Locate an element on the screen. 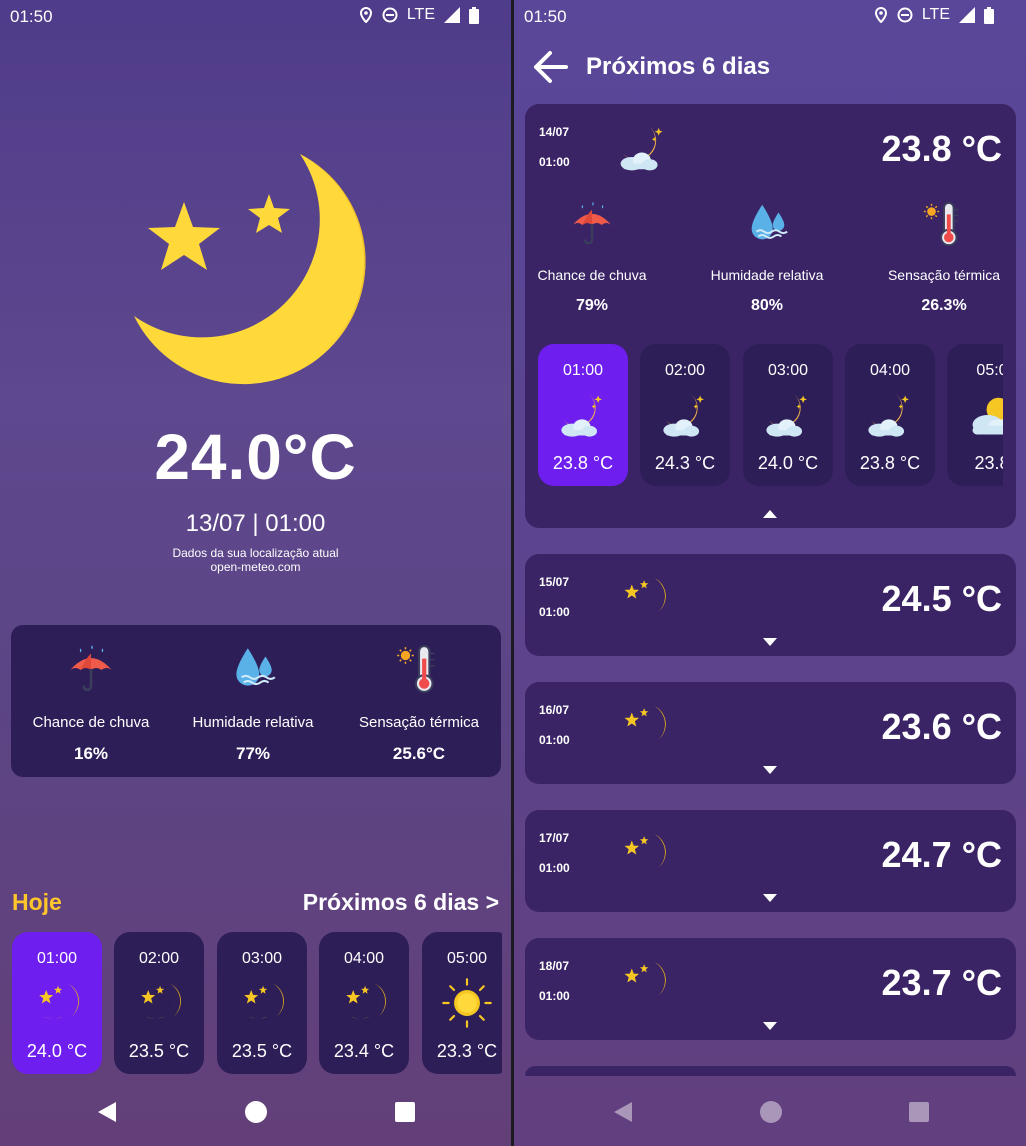 The height and width of the screenshot is (1146, 1026). day-date: 15/07 is located at coordinates (554, 582).